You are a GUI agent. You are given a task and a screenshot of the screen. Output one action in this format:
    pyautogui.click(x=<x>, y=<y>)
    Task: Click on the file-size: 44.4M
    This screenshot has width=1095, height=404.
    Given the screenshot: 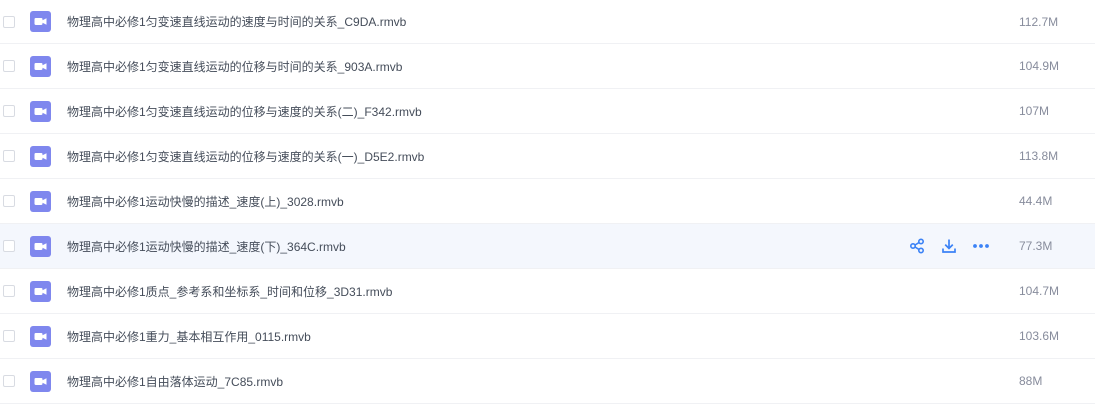 What is the action you would take?
    pyautogui.click(x=1036, y=201)
    